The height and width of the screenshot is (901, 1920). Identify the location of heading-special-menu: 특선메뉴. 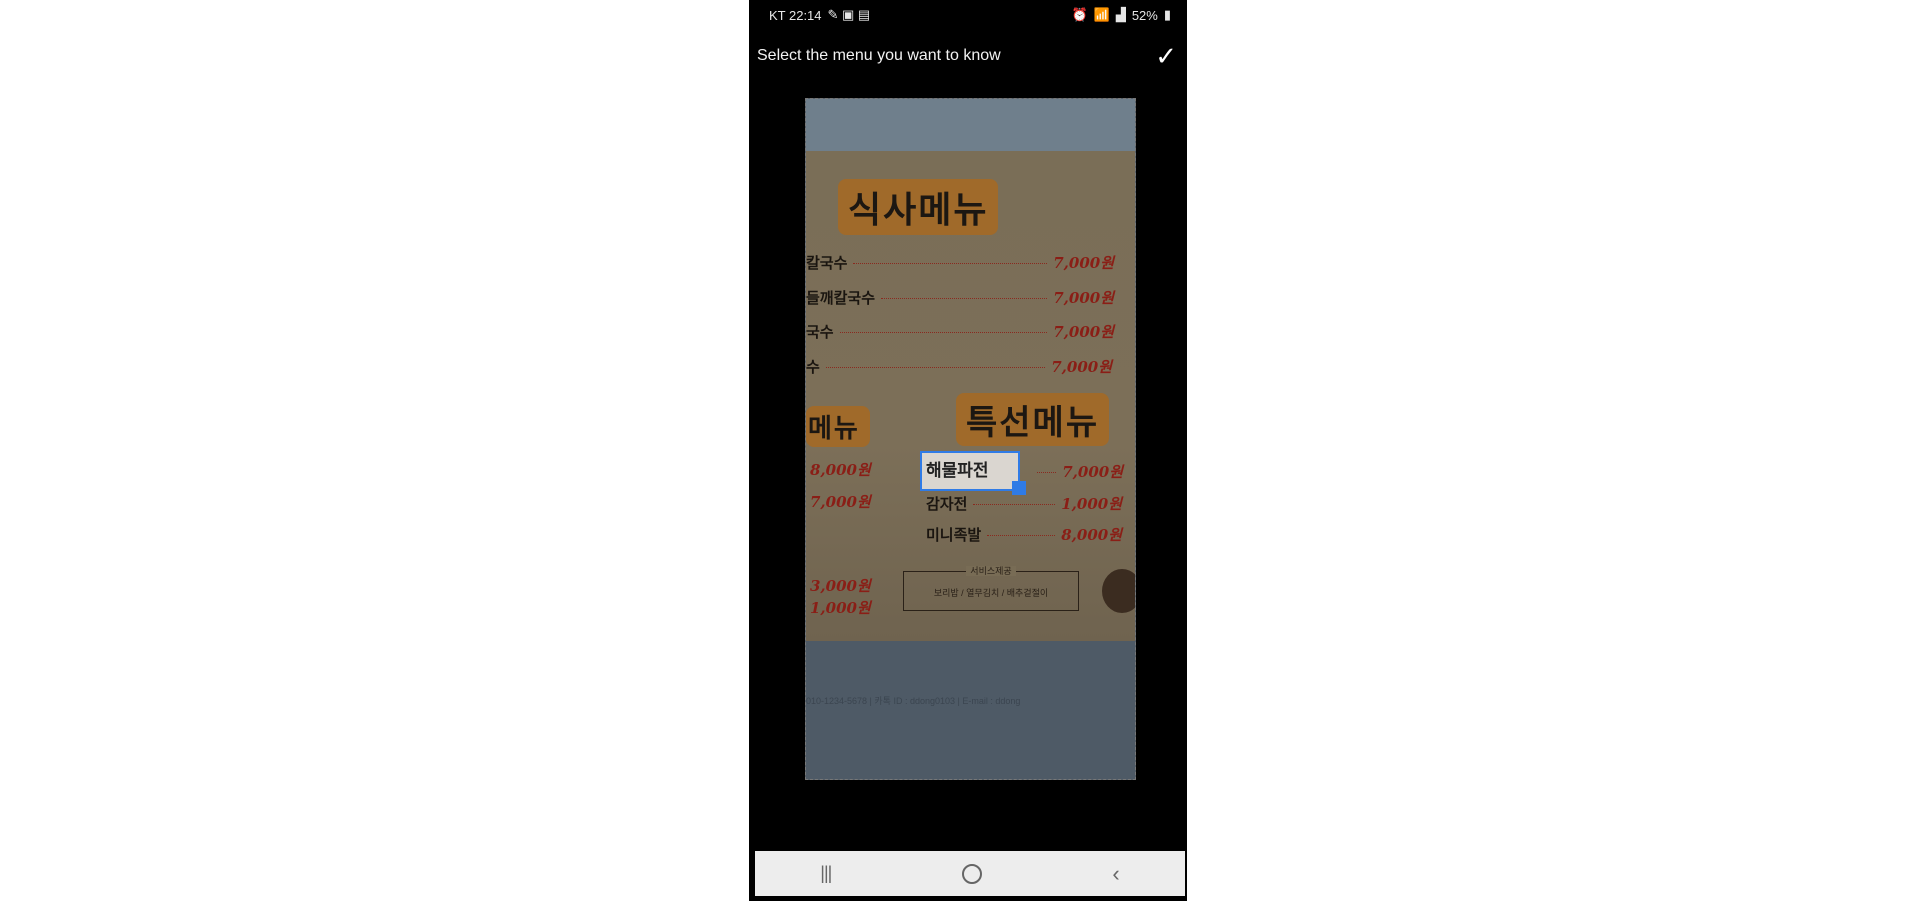
(1033, 419).